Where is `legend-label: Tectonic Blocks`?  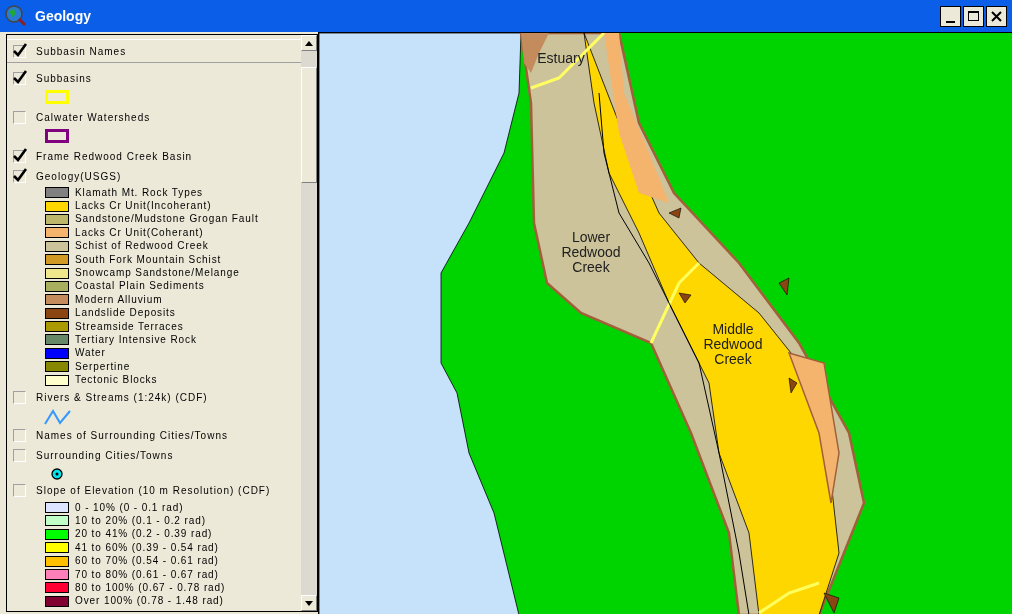
legend-label: Tectonic Blocks is located at coordinates (116, 380).